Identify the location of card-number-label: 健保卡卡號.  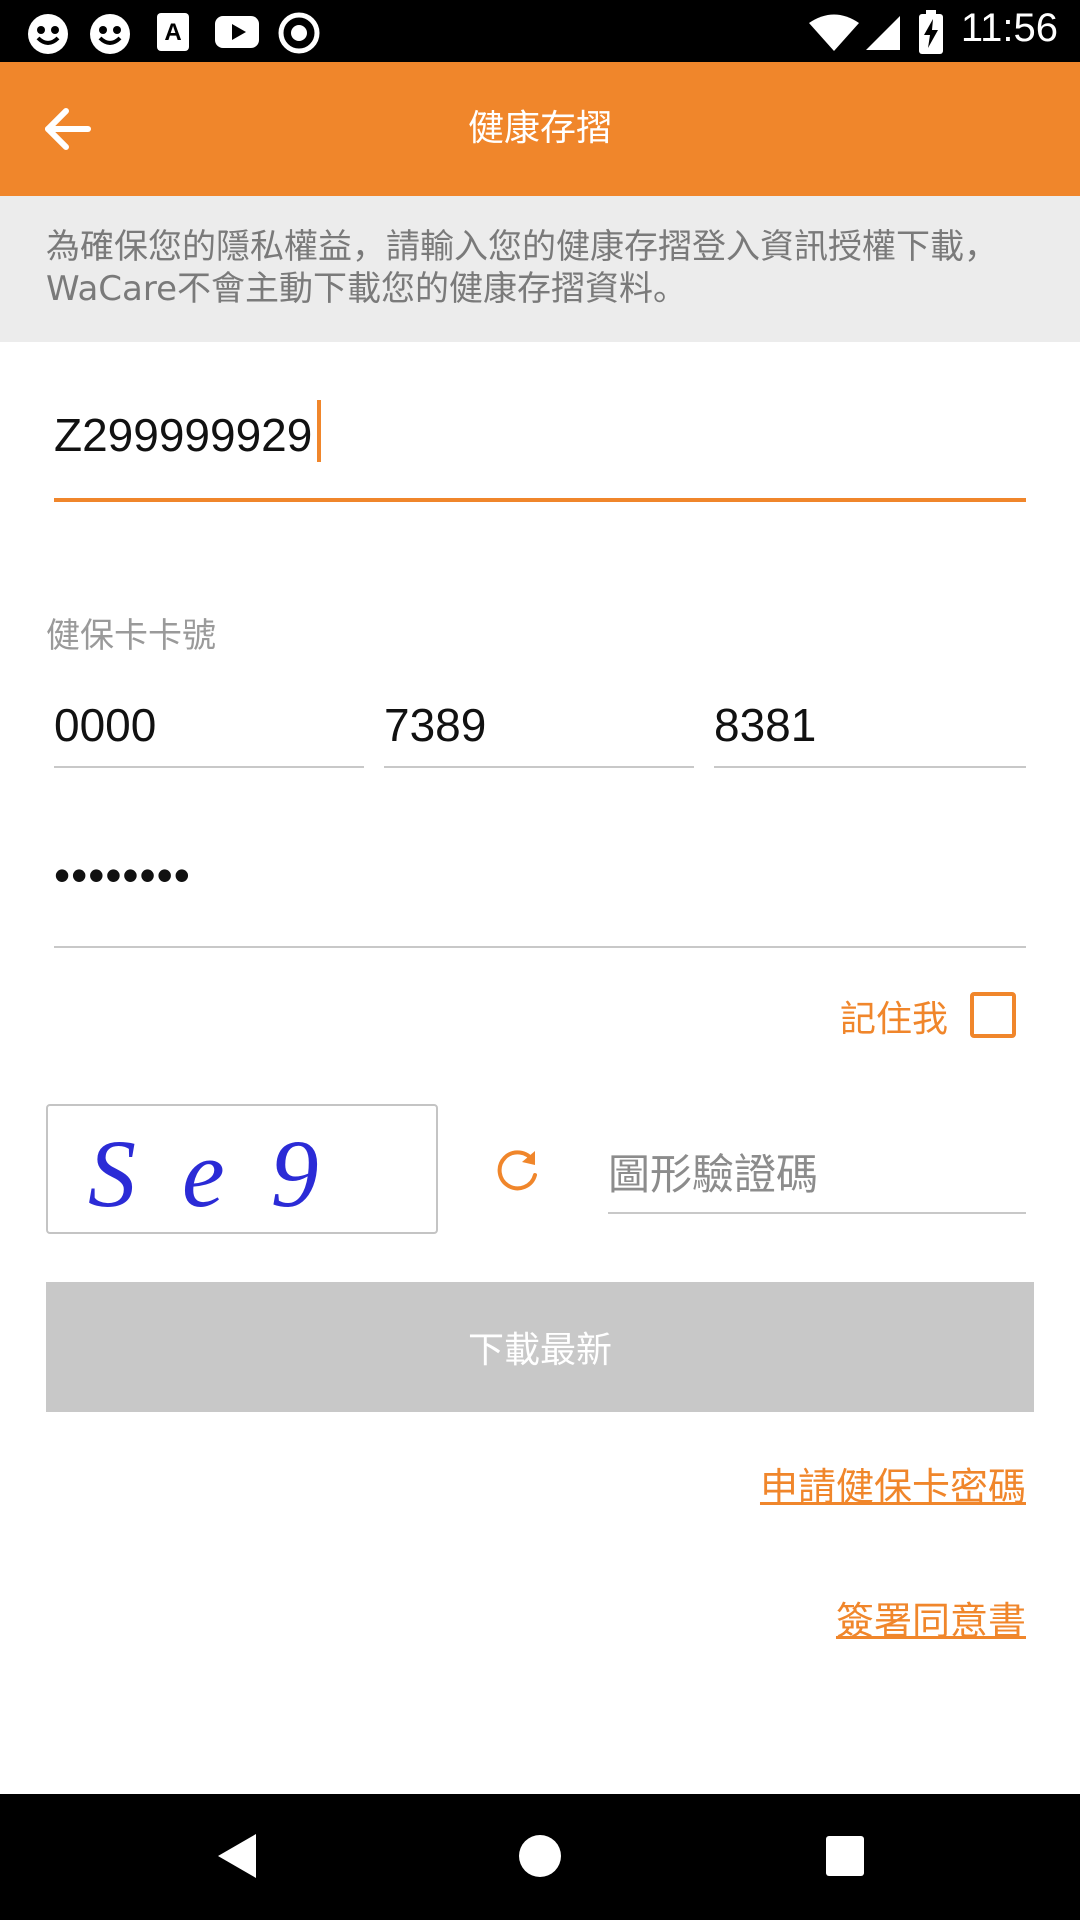
(131, 636).